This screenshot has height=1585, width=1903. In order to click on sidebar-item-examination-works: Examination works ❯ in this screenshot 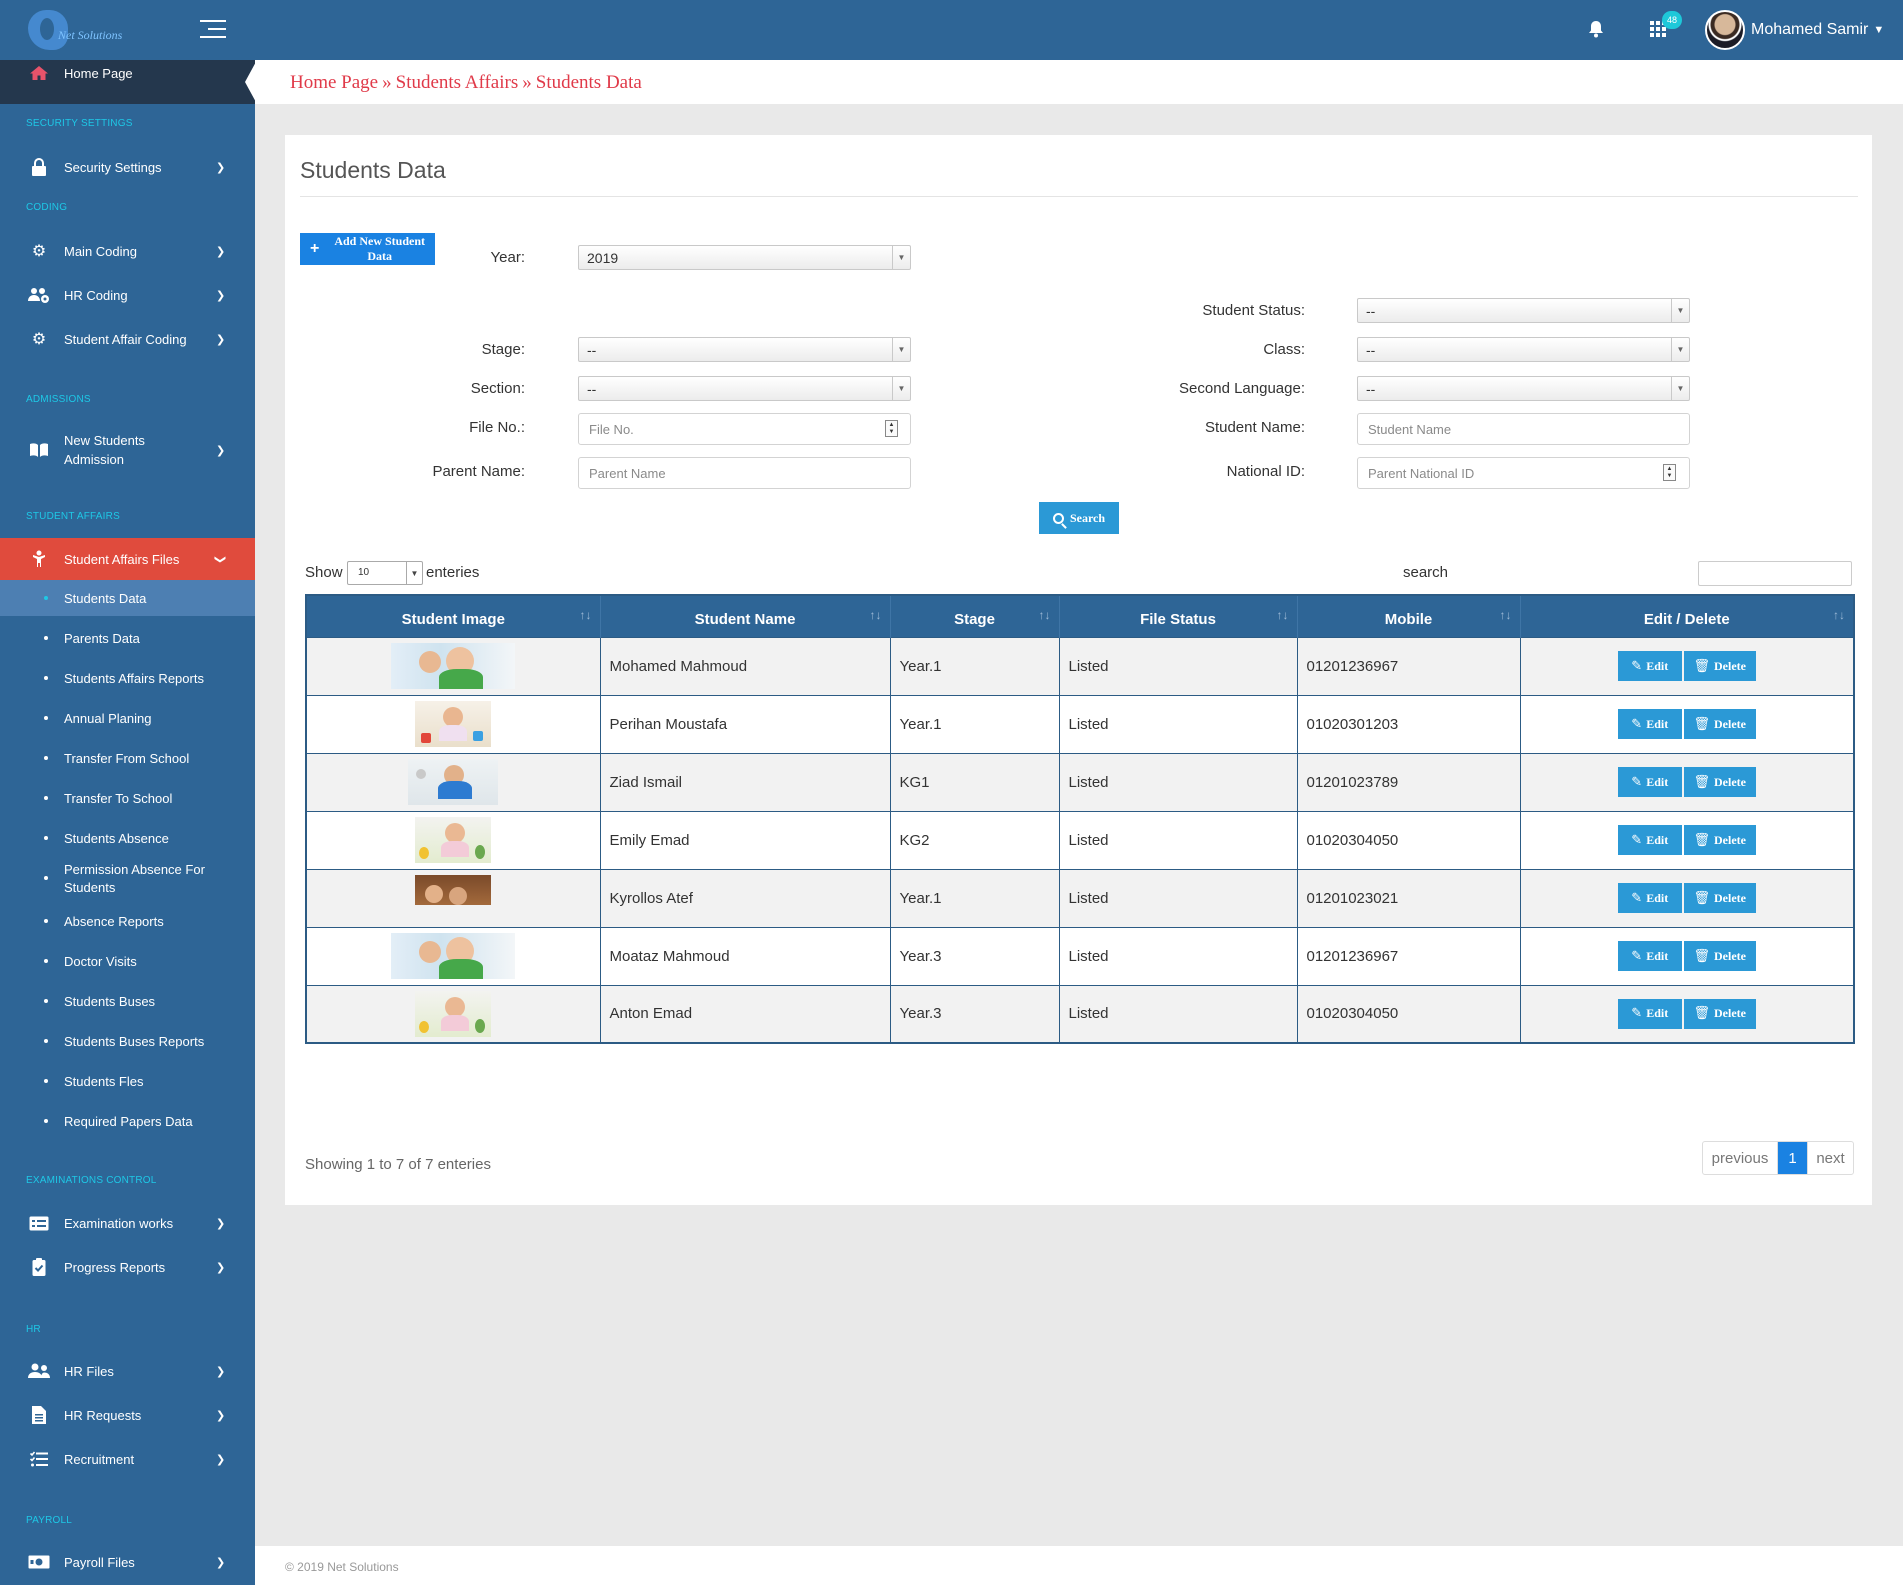, I will do `click(127, 1223)`.